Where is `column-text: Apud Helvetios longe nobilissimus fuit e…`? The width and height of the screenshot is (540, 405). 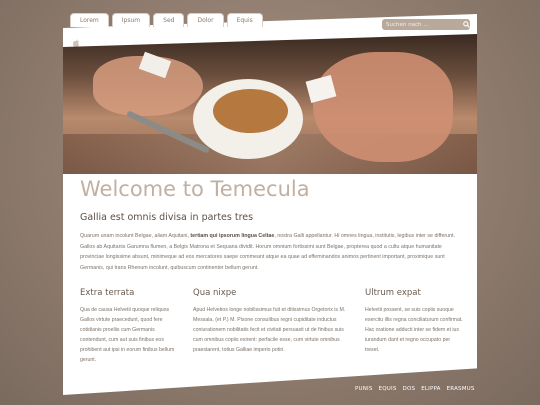 column-text: Apud Helvetios longe nobilissimus fuit e… is located at coordinates (269, 330).